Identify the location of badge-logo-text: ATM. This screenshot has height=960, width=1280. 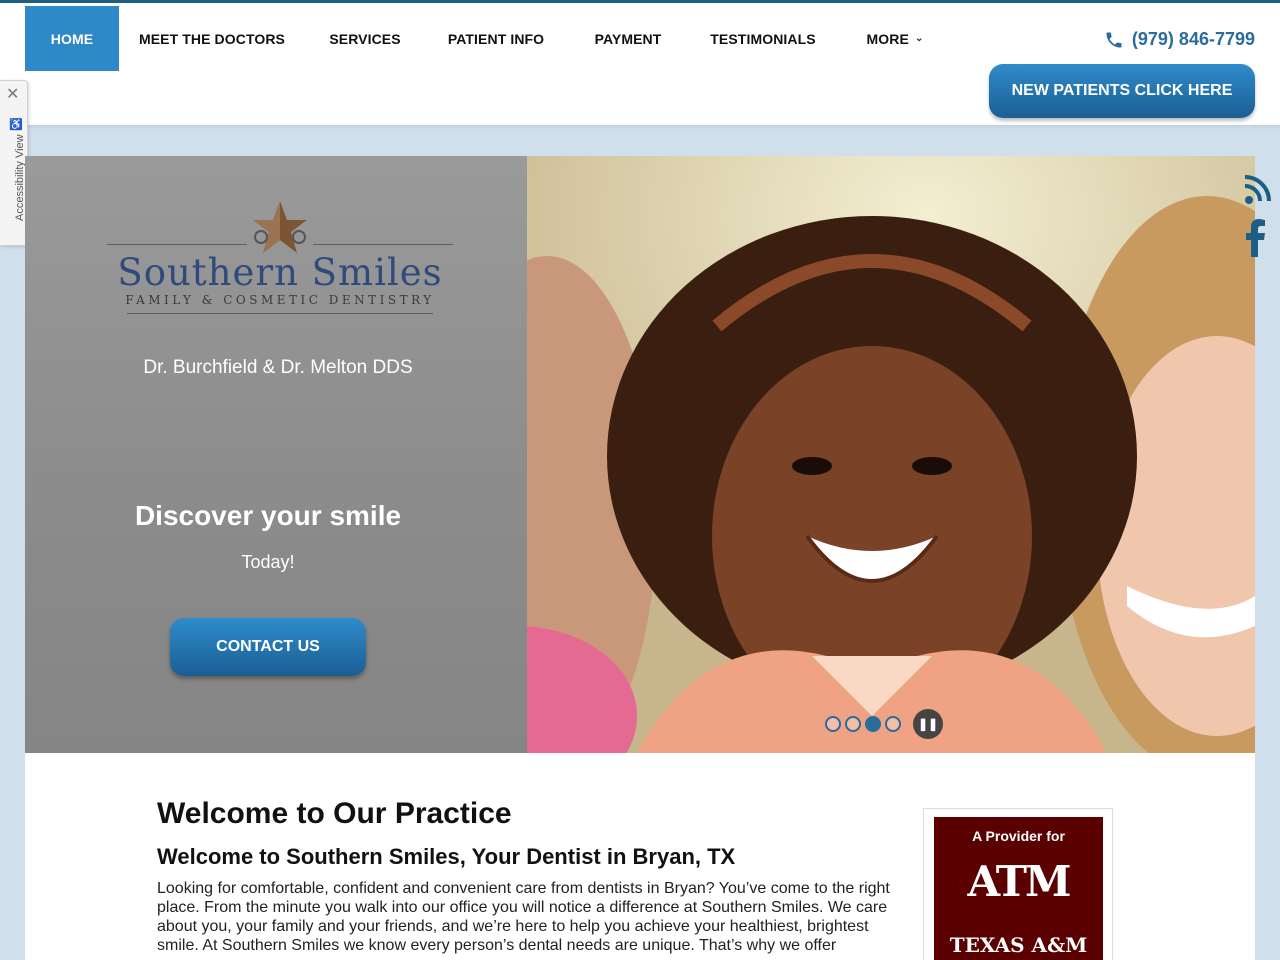
(1019, 881).